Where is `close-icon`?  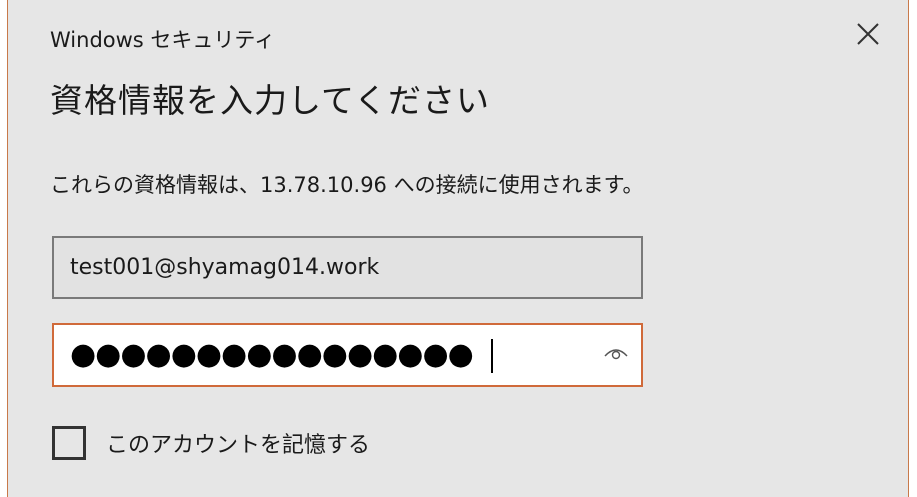 close-icon is located at coordinates (868, 36).